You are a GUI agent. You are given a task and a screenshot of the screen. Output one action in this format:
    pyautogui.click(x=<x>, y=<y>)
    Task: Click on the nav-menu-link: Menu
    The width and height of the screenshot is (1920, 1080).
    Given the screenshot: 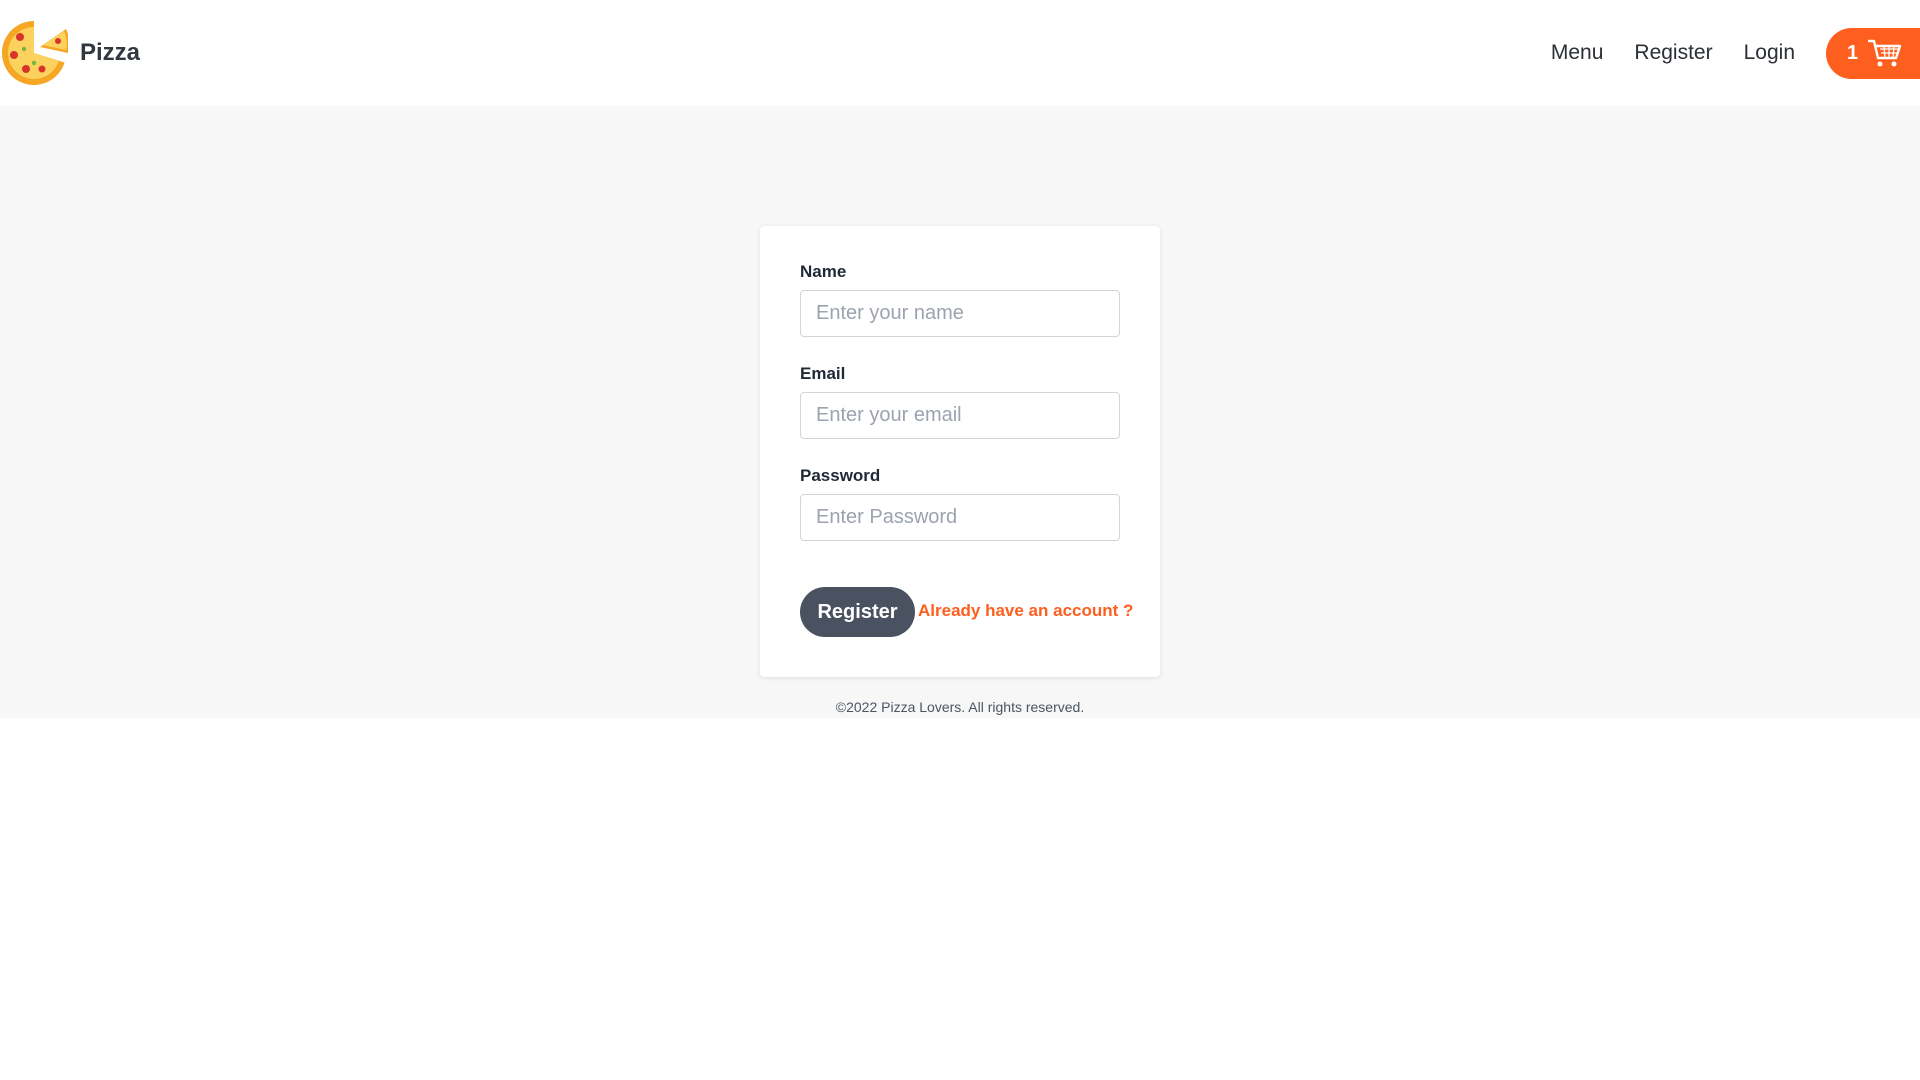 What is the action you would take?
    pyautogui.click(x=1577, y=53)
    